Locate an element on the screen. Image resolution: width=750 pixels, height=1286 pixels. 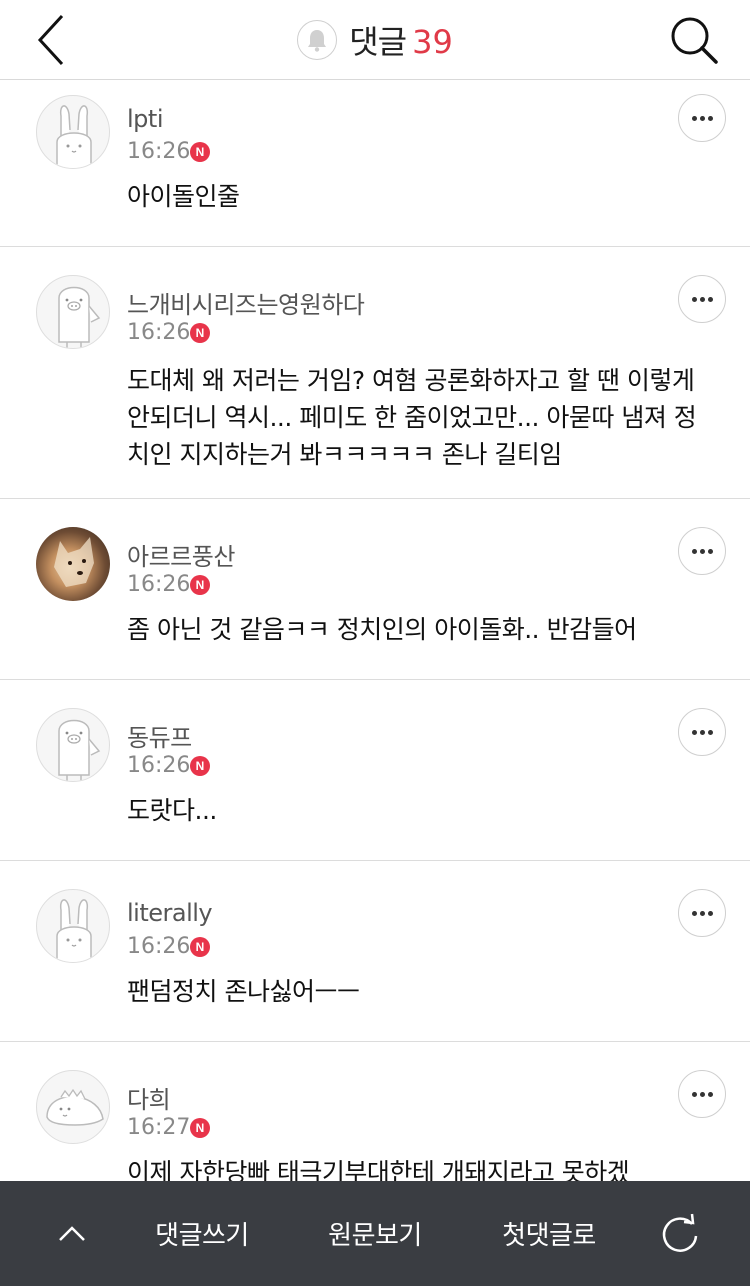
dino-avatar is located at coordinates (73, 1107).